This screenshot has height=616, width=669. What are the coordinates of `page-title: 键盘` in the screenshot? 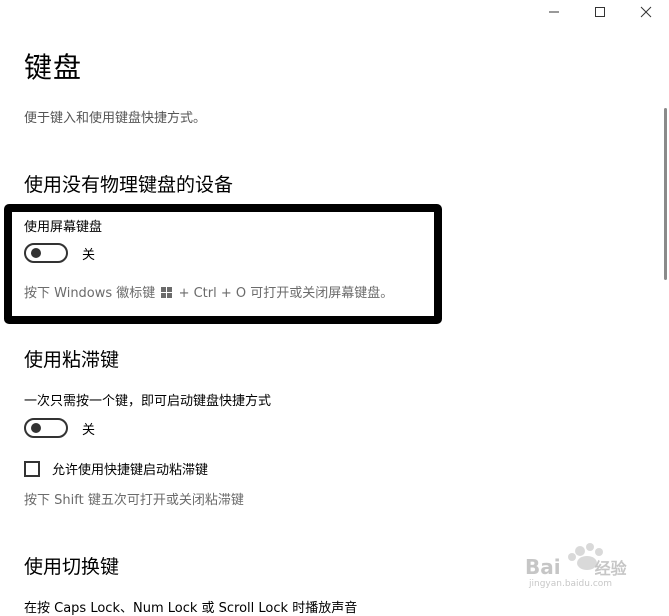 It's located at (53, 67).